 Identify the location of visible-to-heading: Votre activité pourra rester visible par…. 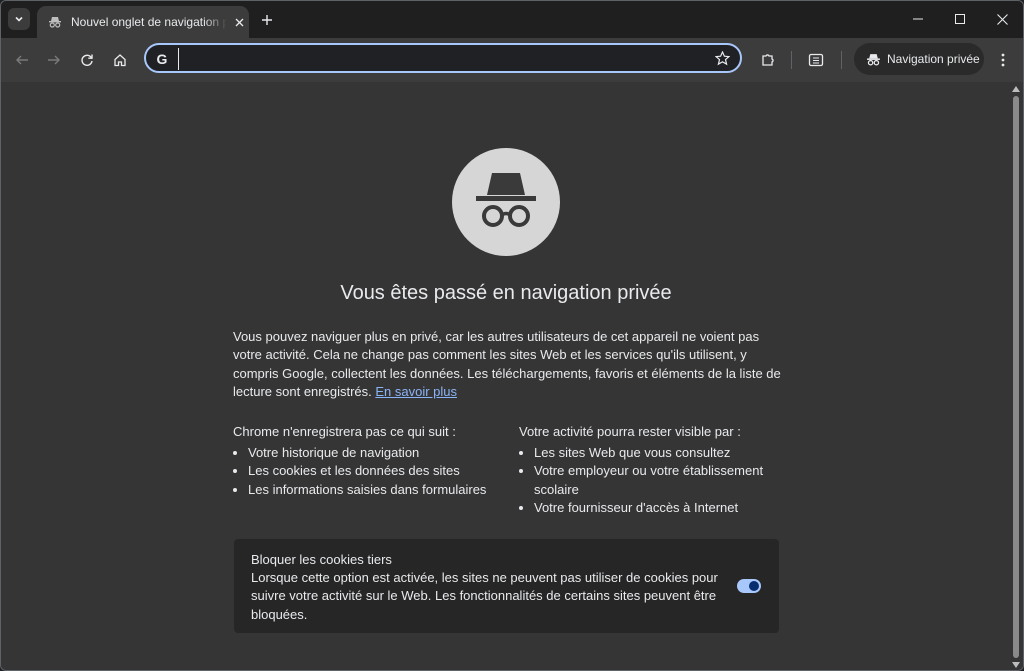
(630, 431).